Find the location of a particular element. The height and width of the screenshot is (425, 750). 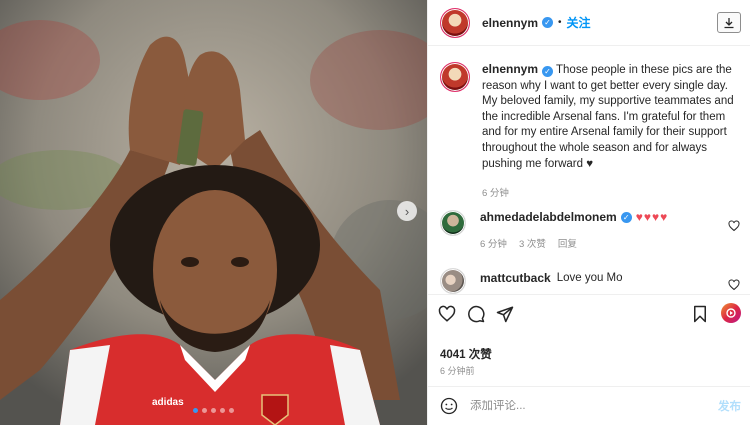

author-username: elnennym is located at coordinates (510, 23).